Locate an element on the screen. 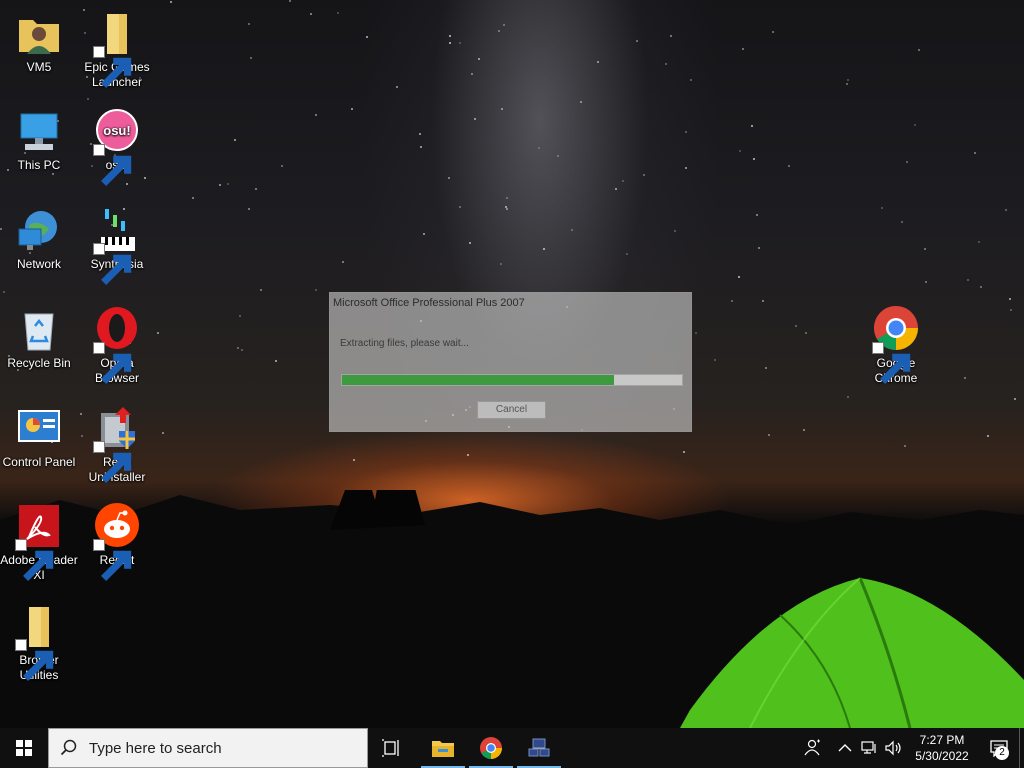 The image size is (1024, 768). network-status-icon is located at coordinates (869, 748).